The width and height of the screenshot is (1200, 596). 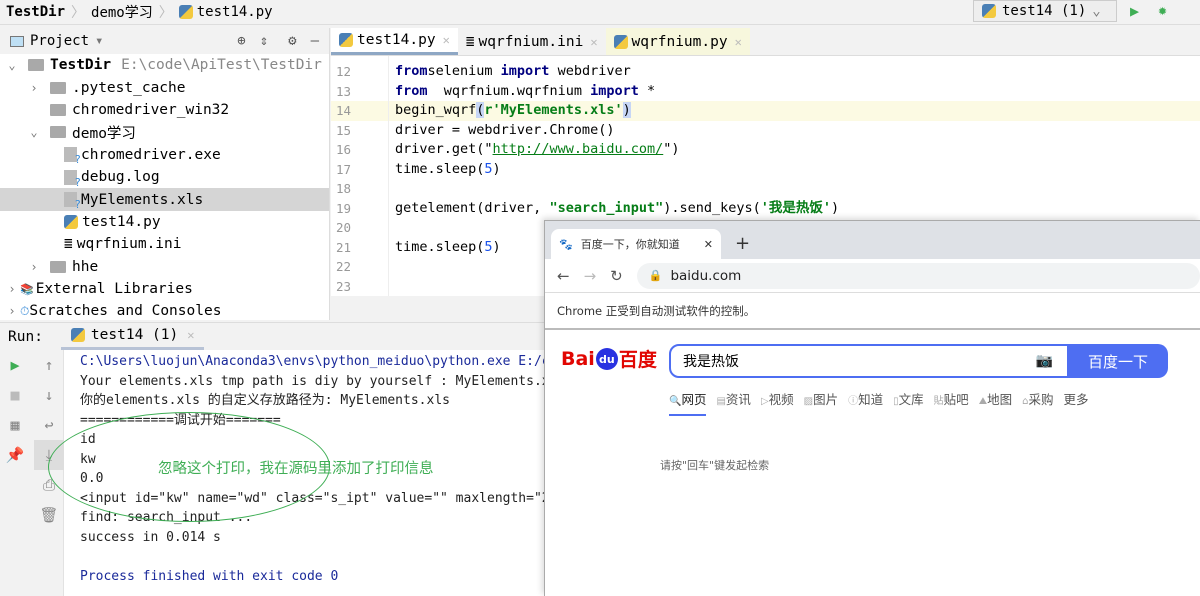 What do you see at coordinates (394, 41) in the screenshot?
I see `tab-test14-py: test14.py ✕` at bounding box center [394, 41].